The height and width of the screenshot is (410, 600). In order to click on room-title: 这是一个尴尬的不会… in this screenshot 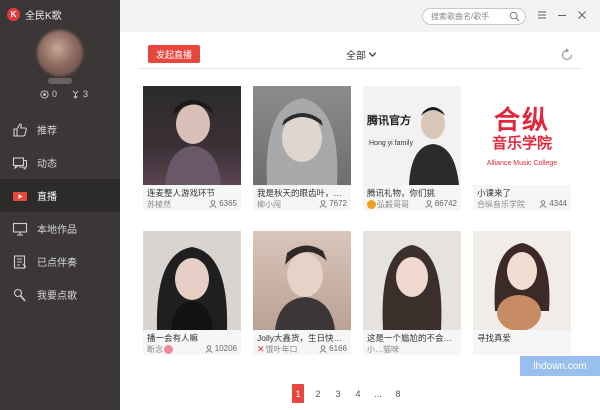, I will do `click(410, 338)`.